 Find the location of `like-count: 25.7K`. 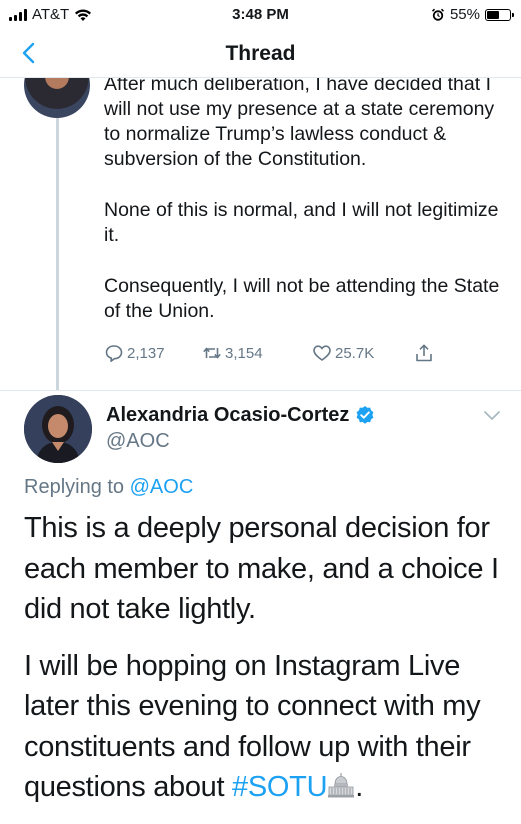

like-count: 25.7K is located at coordinates (355, 353).